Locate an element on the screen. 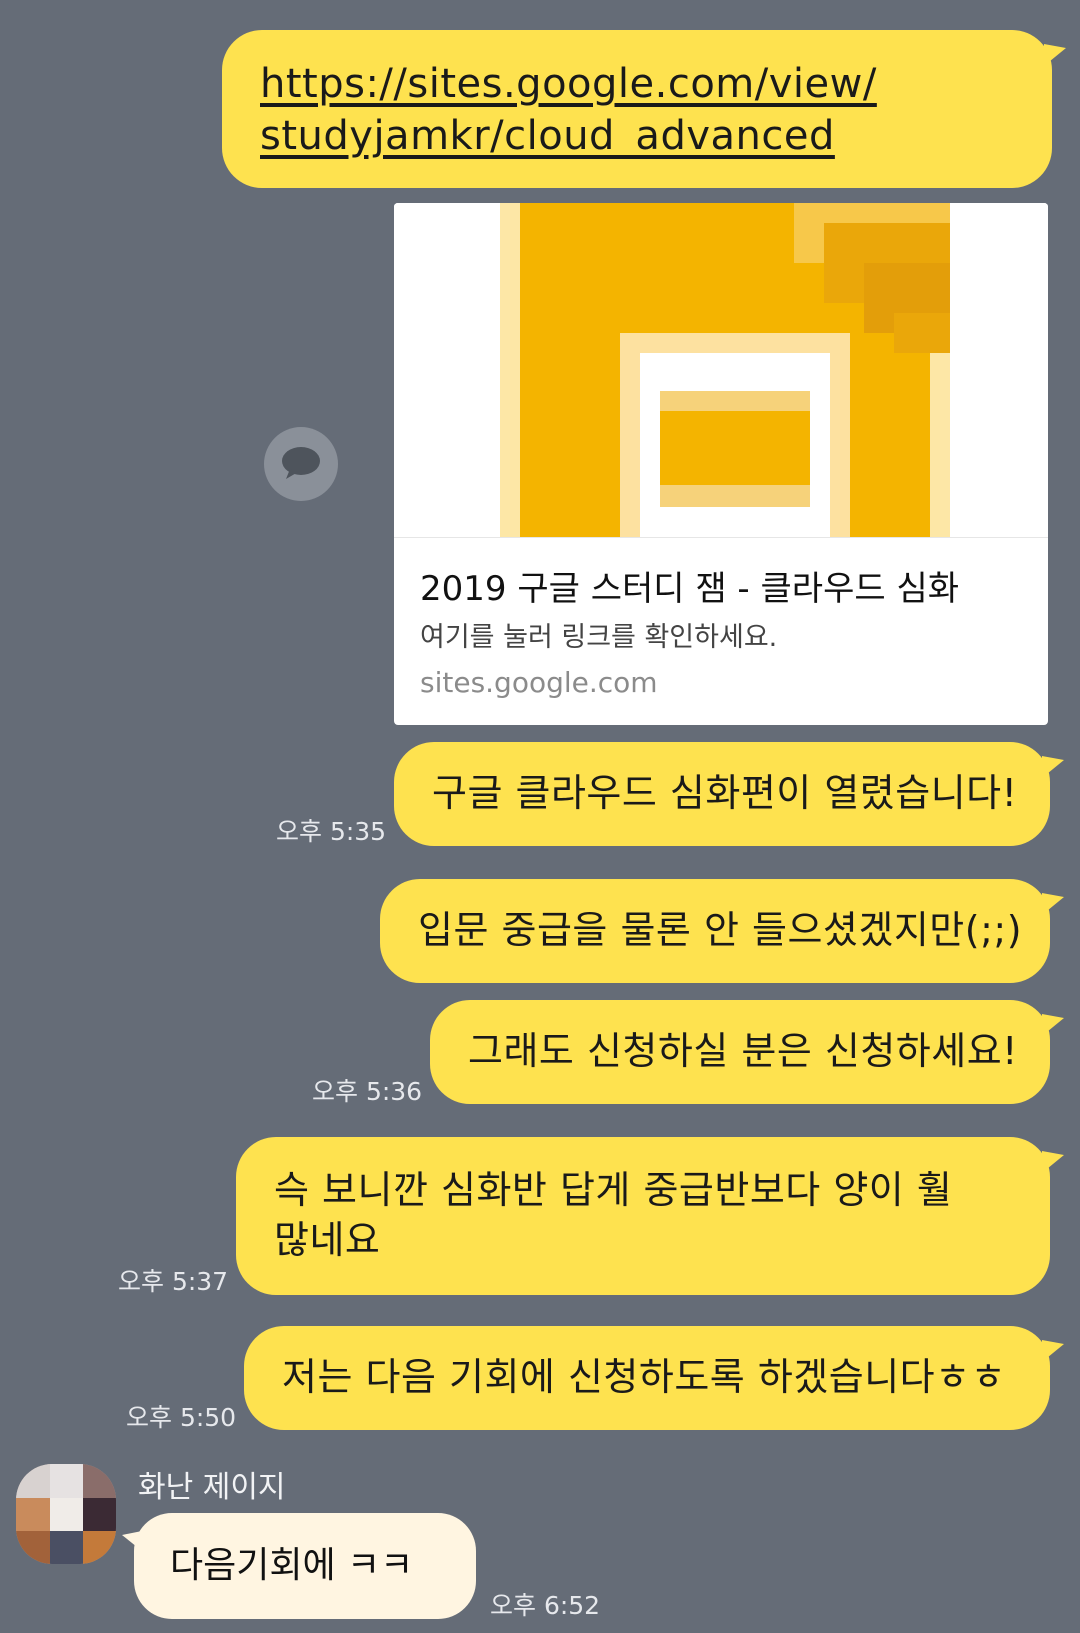 The height and width of the screenshot is (1633, 1080). message-time: 오후 5:37 is located at coordinates (173, 1281).